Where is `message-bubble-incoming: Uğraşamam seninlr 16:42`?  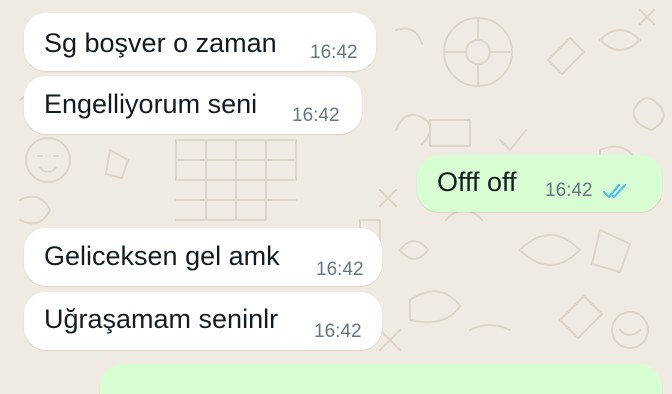 message-bubble-incoming: Uğraşamam seninlr 16:42 is located at coordinates (203, 321).